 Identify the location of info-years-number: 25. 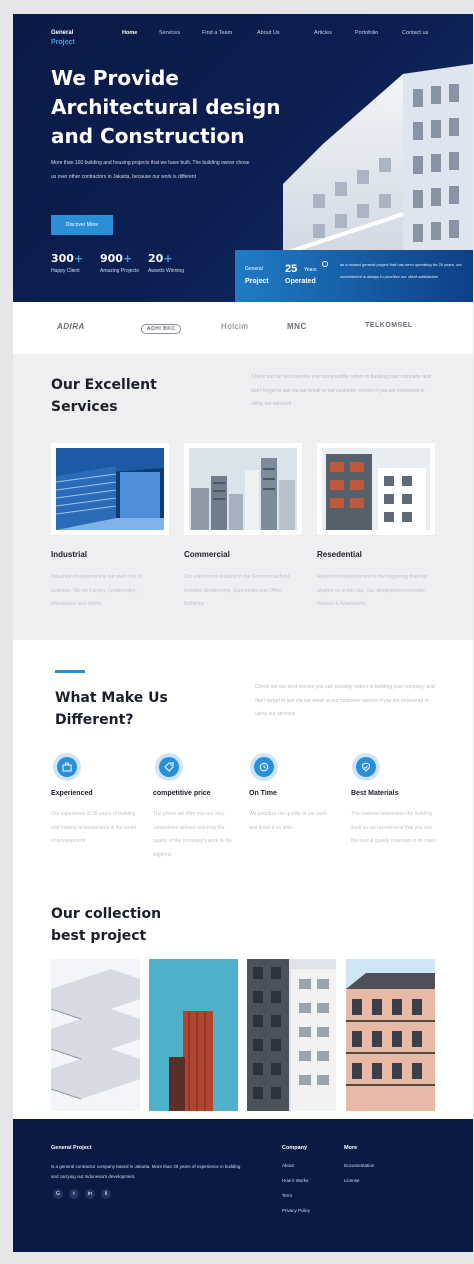
(291, 269).